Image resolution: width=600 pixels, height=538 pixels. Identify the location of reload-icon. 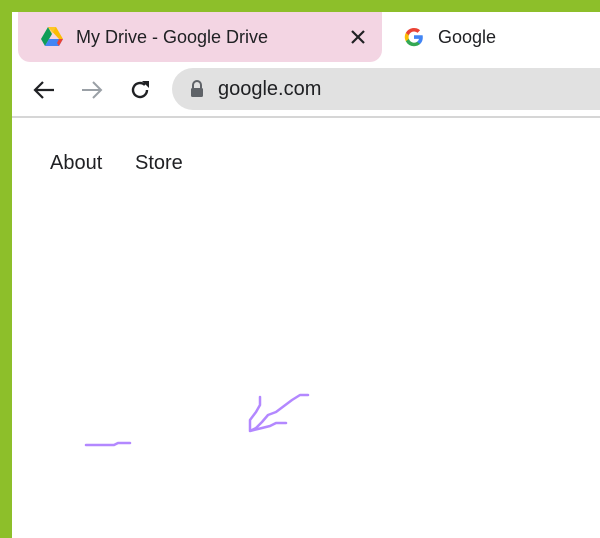
(140, 90).